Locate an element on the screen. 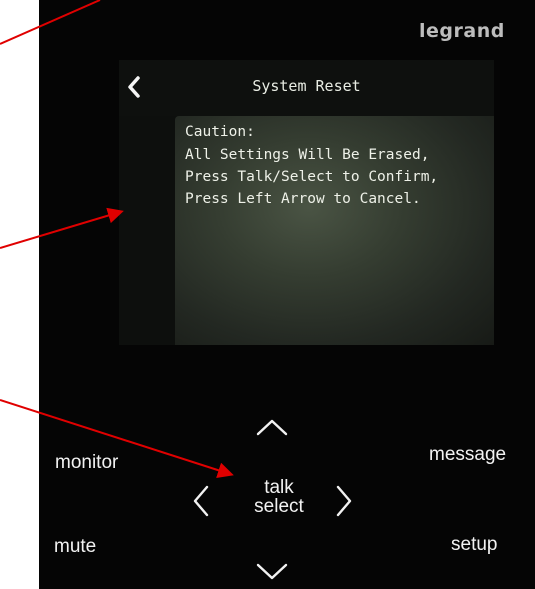  down-arrow-icon is located at coordinates (272, 572).